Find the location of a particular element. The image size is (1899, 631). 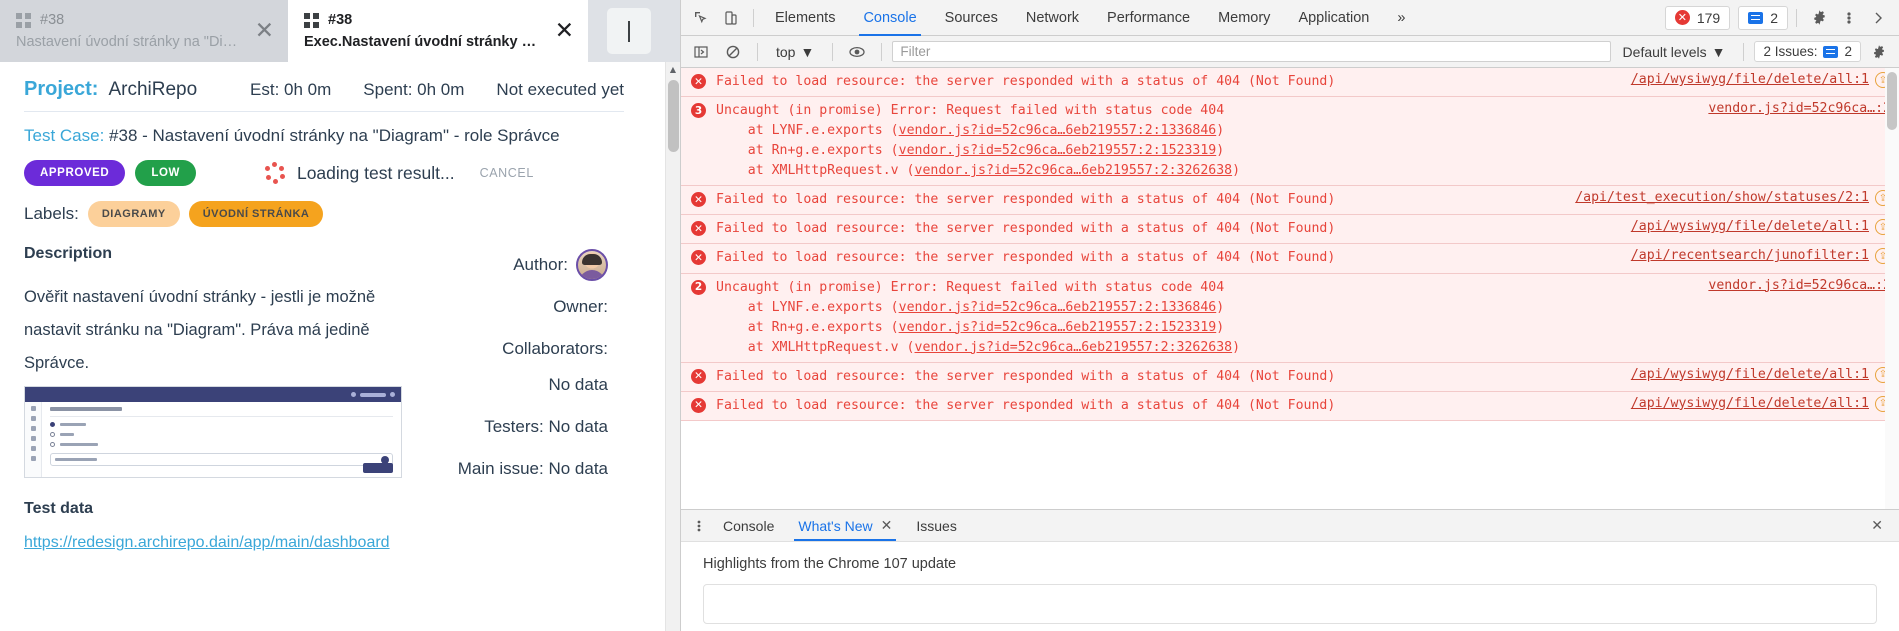

inspect-element-icon is located at coordinates (701, 18).